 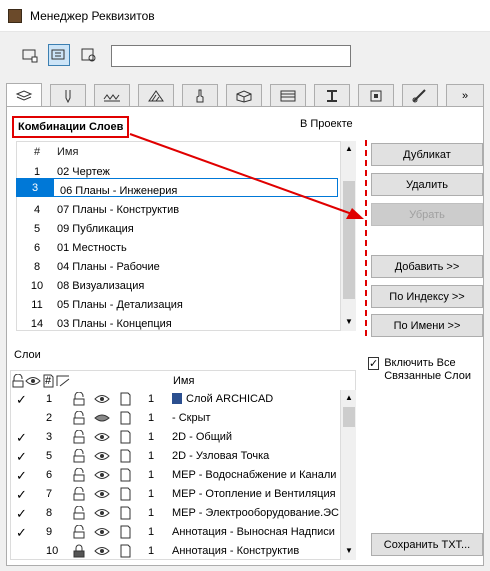 I want to click on tab-layers, so click(x=24, y=95).